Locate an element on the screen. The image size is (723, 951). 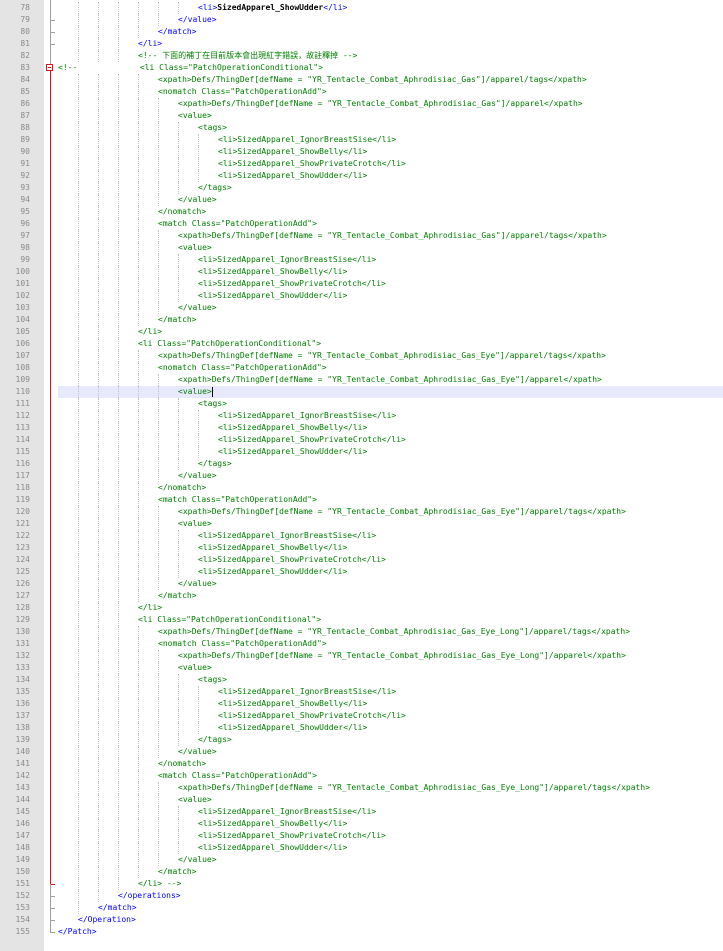
code-line: 128 </li> is located at coordinates (361, 608).